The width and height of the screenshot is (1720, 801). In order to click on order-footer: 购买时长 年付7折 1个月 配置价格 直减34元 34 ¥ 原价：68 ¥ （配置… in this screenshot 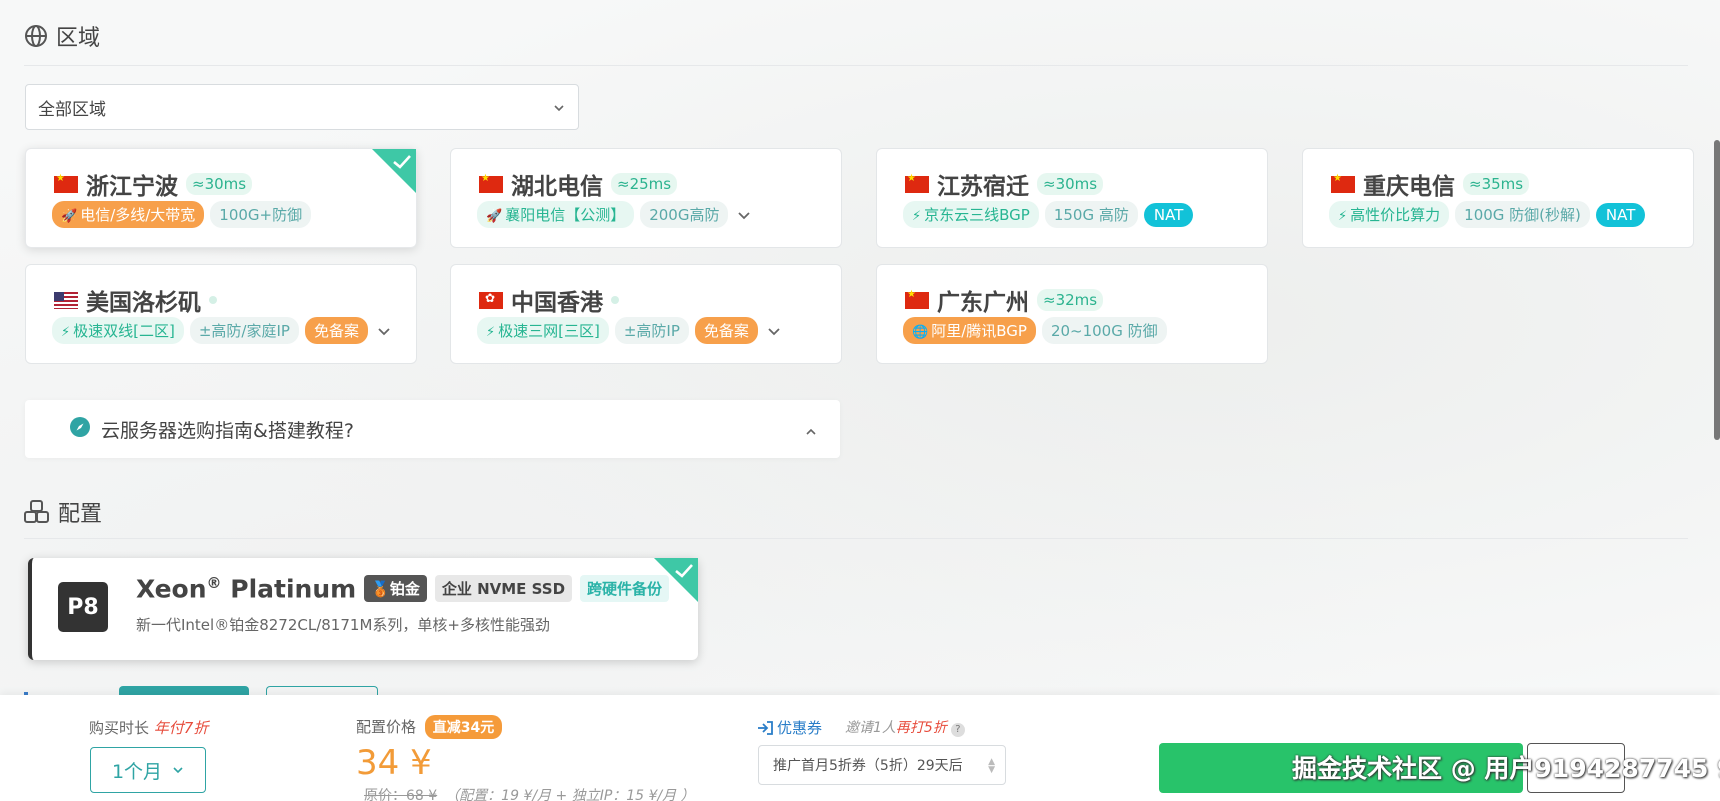, I will do `click(860, 748)`.